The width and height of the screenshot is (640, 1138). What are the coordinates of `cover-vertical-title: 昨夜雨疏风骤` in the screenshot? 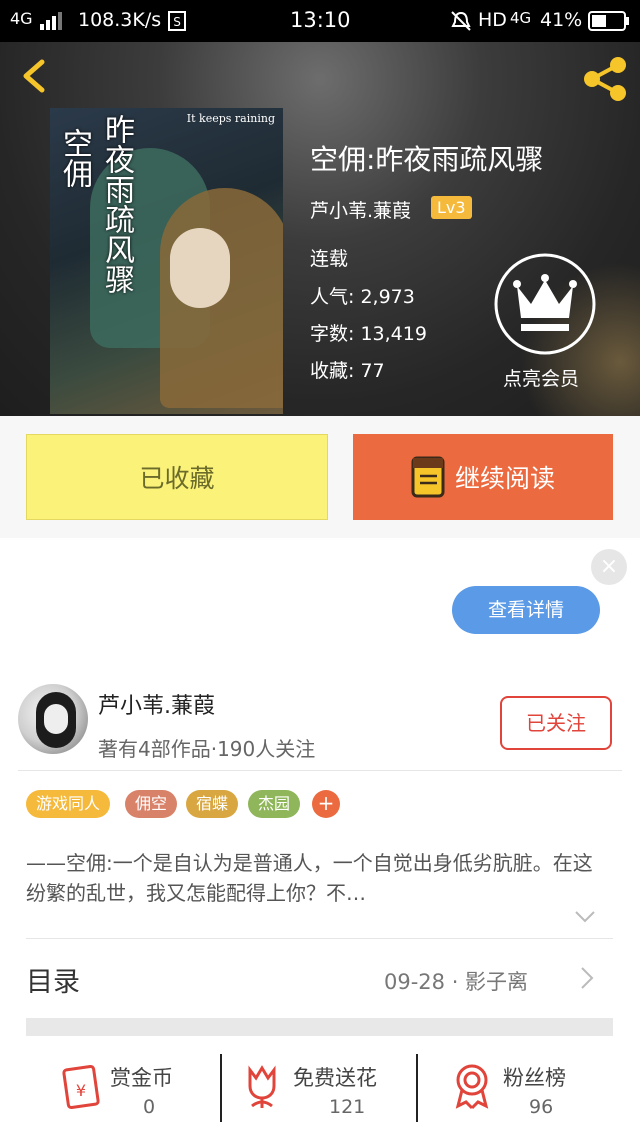 It's located at (116, 204).